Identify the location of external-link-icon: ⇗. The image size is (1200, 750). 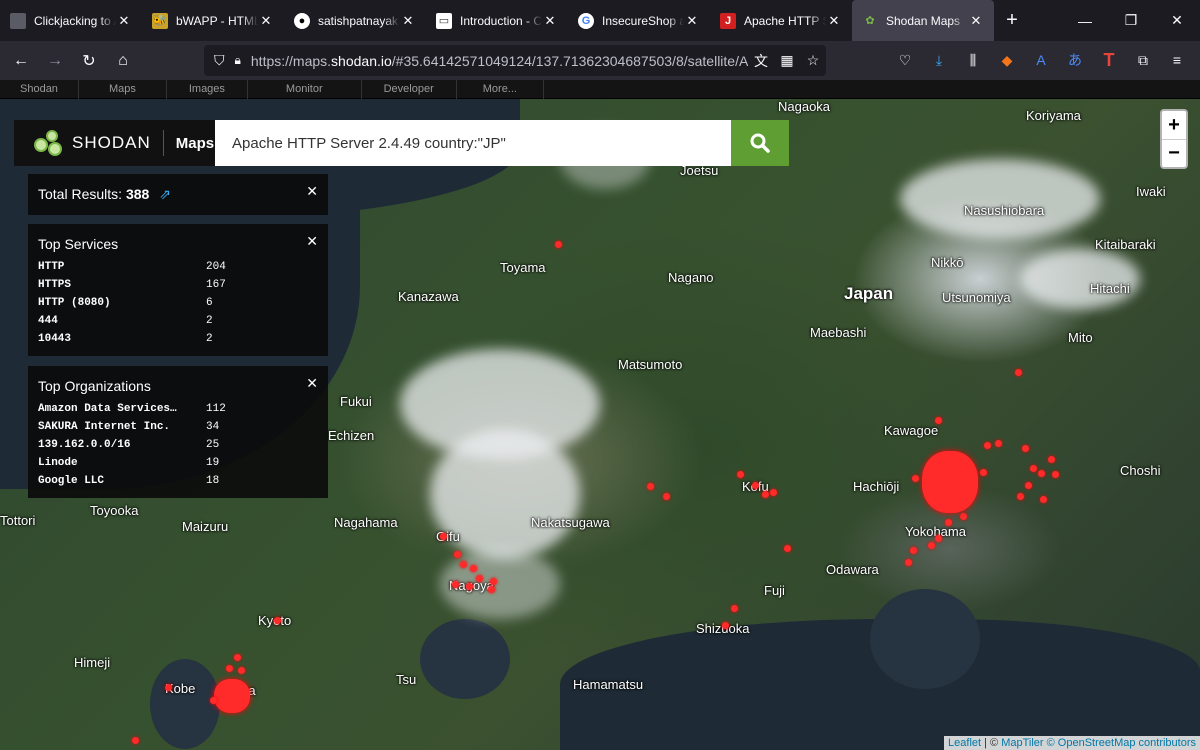
(165, 194).